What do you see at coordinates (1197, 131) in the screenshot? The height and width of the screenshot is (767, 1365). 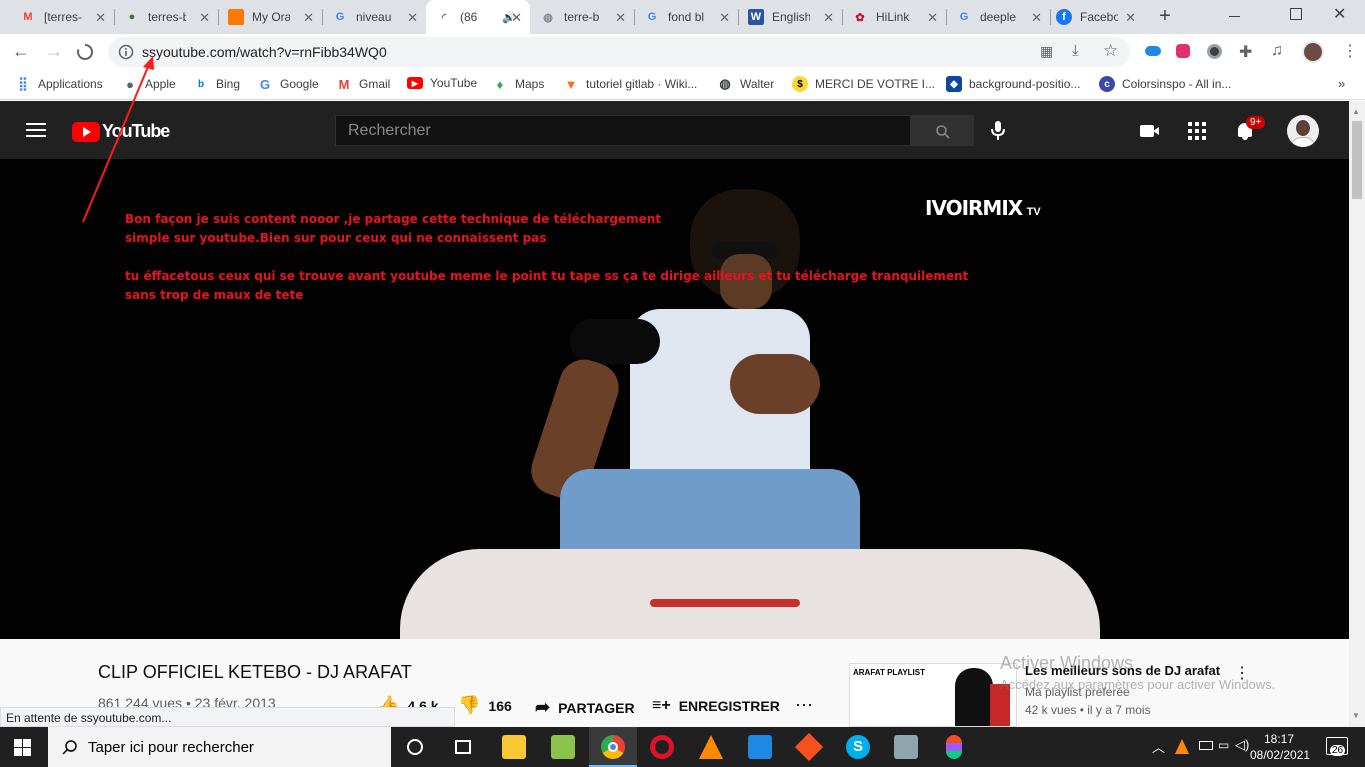 I see `apps-grid-icon` at bounding box center [1197, 131].